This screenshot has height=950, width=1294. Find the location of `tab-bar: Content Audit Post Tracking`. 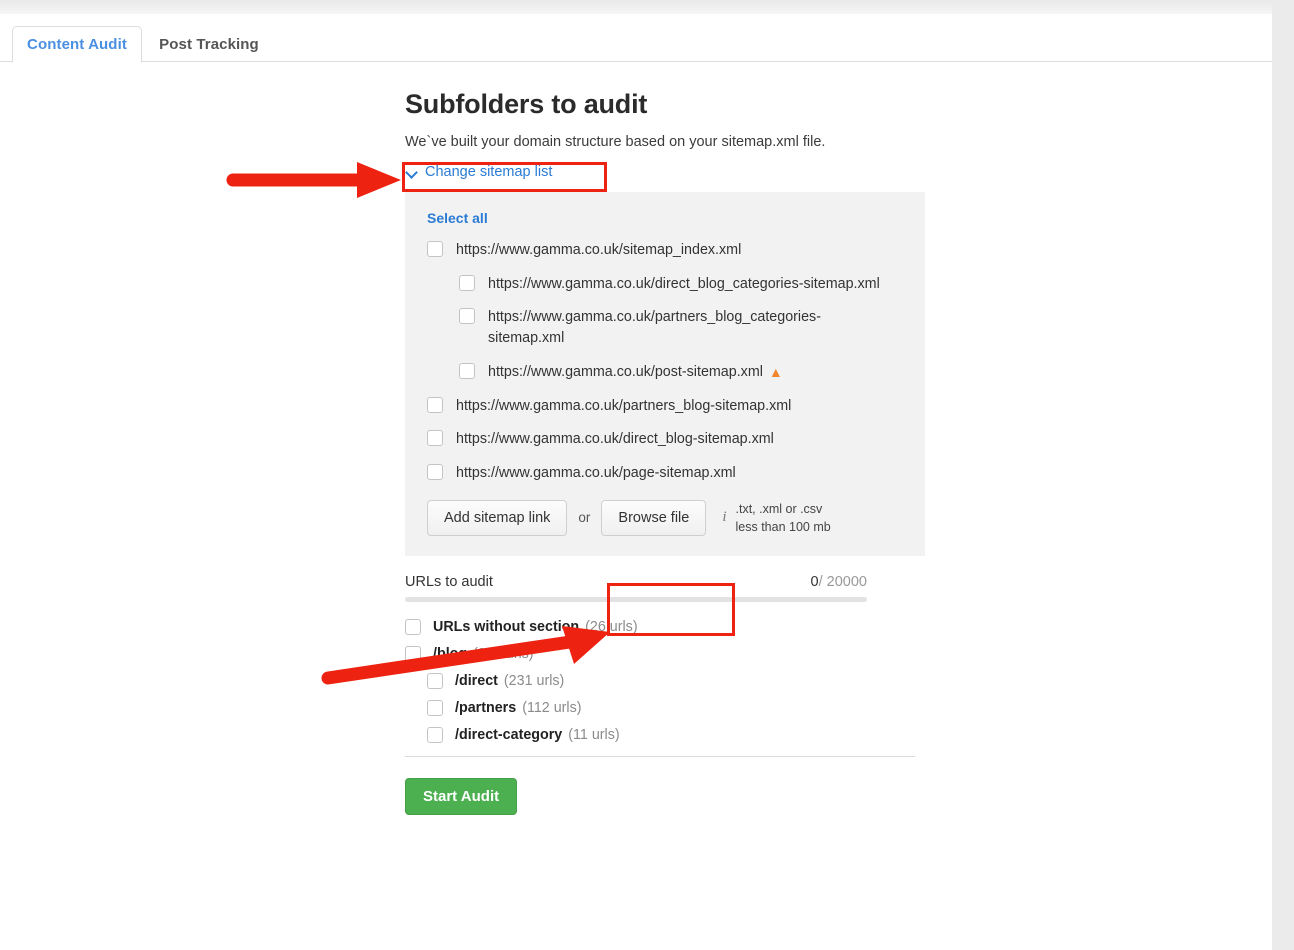

tab-bar: Content Audit Post Tracking is located at coordinates (636, 41).